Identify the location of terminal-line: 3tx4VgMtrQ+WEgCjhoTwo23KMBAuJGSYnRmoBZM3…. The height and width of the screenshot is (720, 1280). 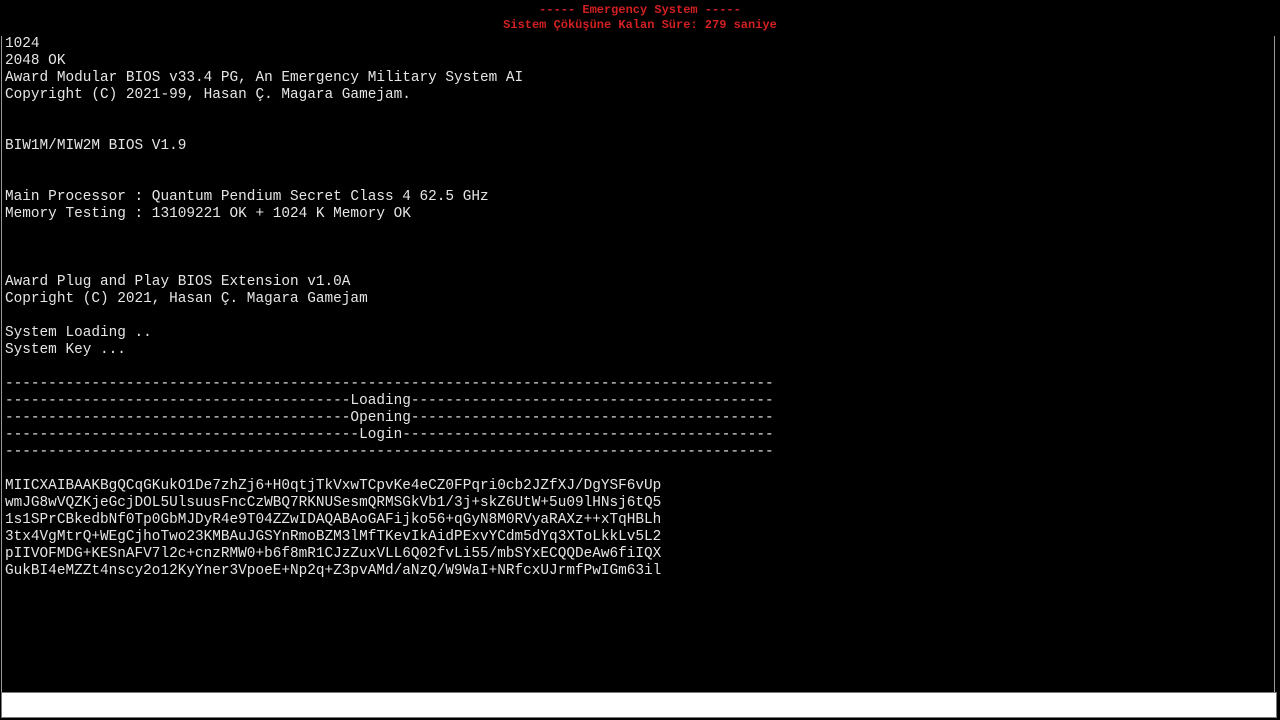
(333, 537).